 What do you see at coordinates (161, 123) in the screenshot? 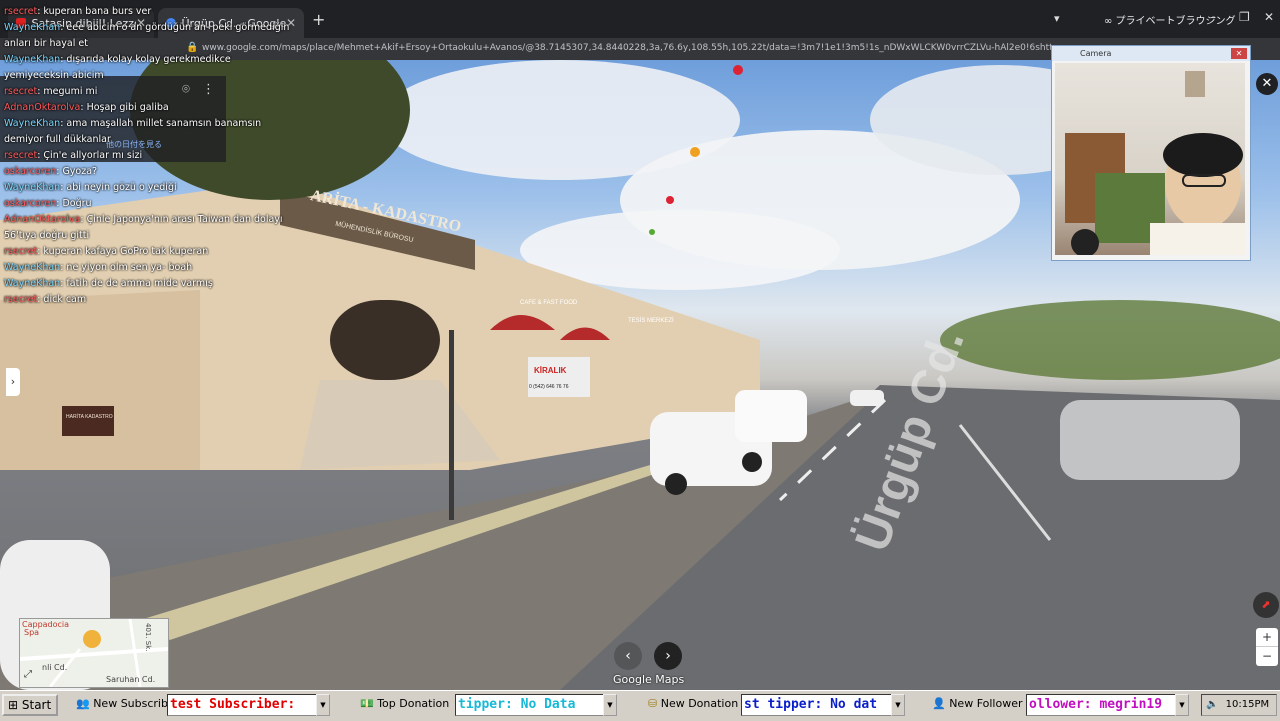
I see `chat-text: : ama maşallah millet sanamsın banamsın` at bounding box center [161, 123].